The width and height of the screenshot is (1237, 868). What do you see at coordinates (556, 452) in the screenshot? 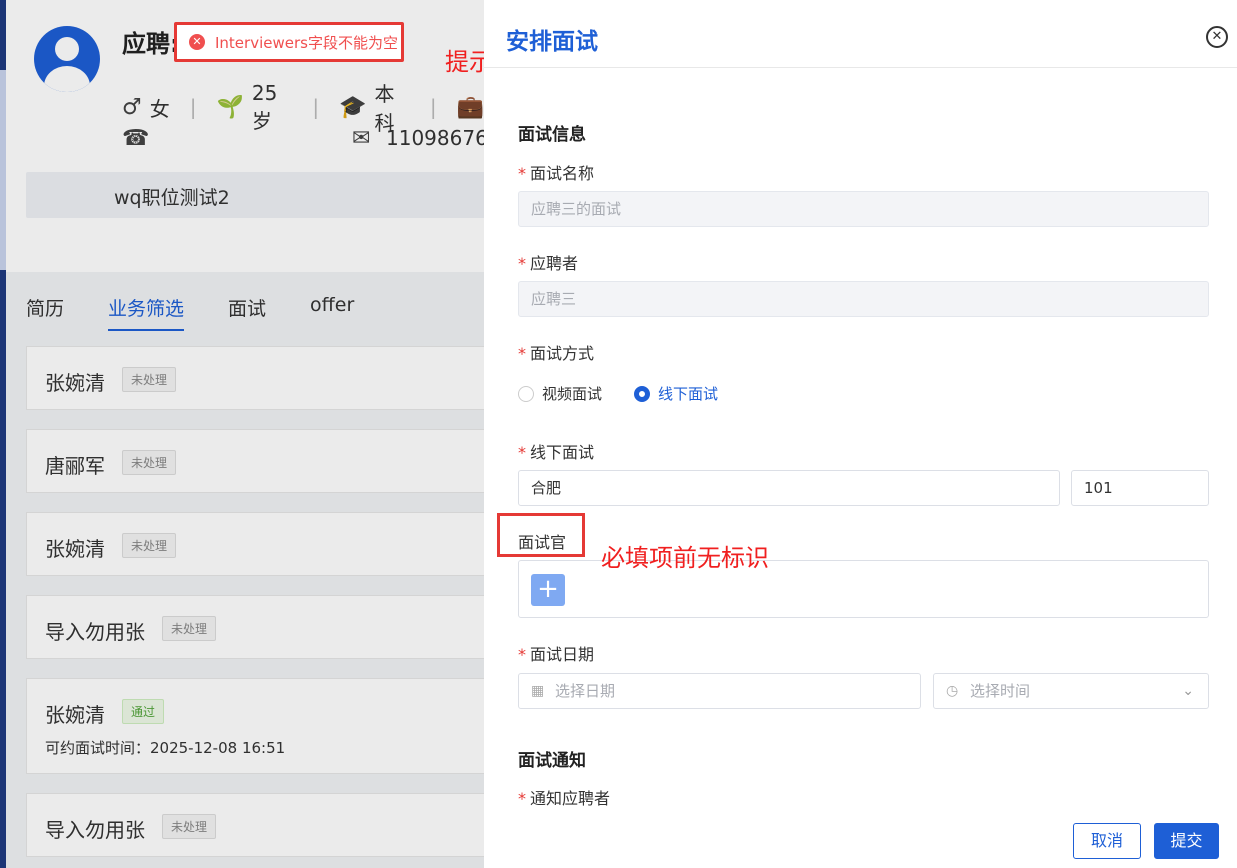
I see `field-label-offline: * 线下面试` at bounding box center [556, 452].